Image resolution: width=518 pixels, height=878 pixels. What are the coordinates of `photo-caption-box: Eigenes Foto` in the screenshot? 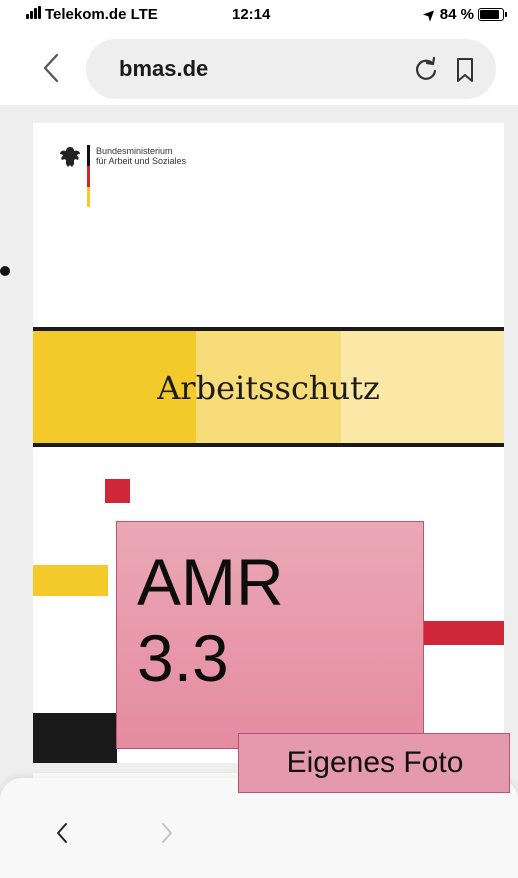 It's located at (374, 763).